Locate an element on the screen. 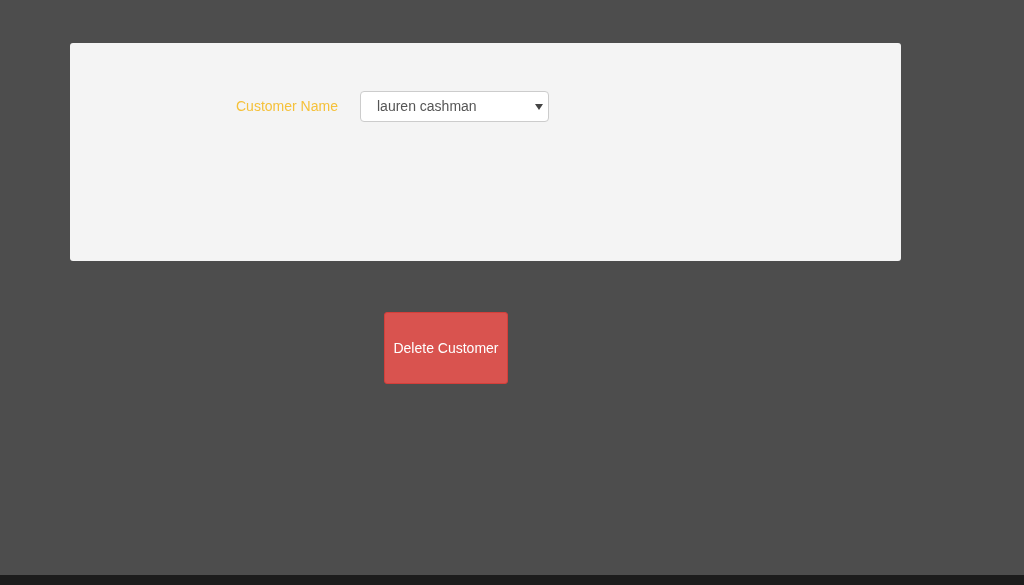 Image resolution: width=1024 pixels, height=585 pixels. select-value: lauren cashman is located at coordinates (427, 106).